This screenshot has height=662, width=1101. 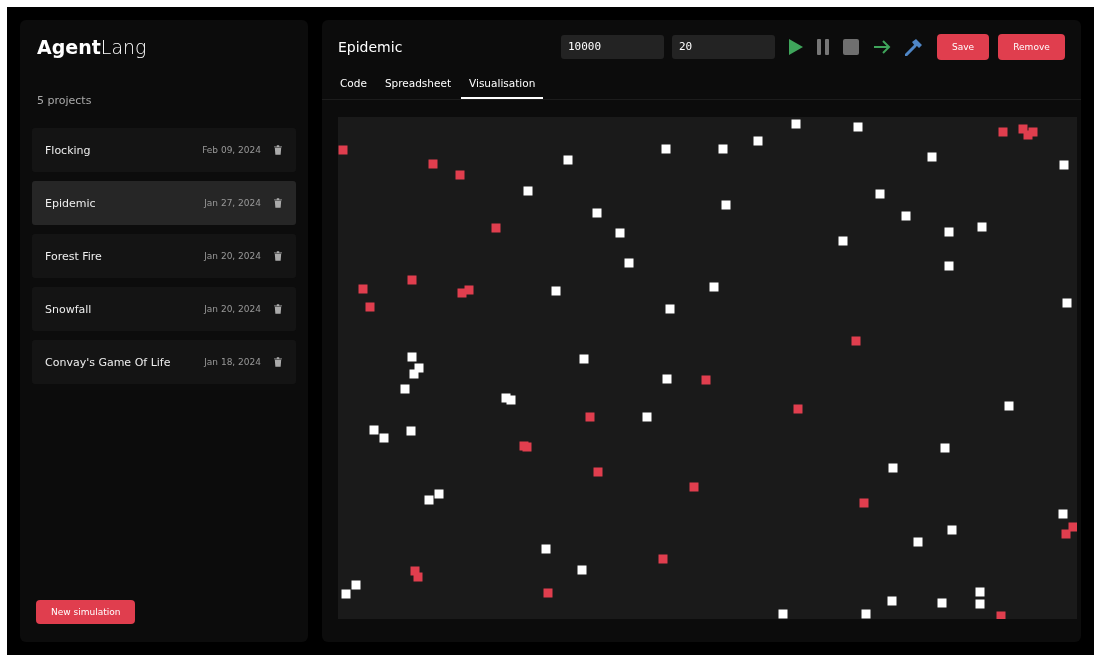 I want to click on remove-button: Remove, so click(x=1031, y=46).